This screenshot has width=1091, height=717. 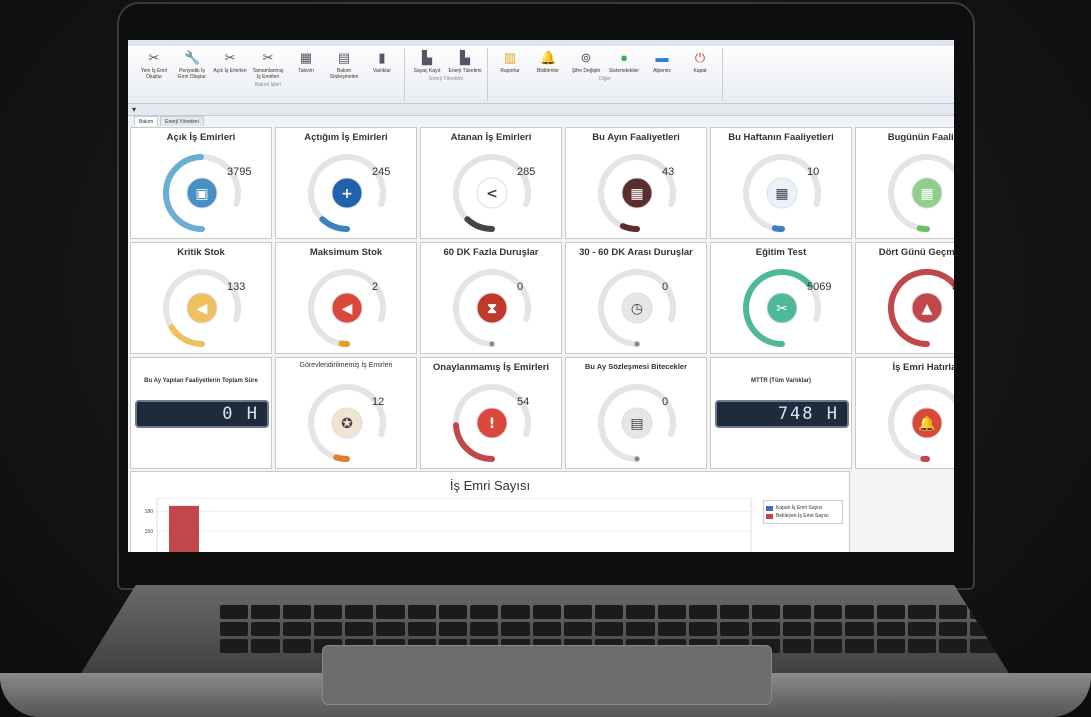 What do you see at coordinates (146, 121) in the screenshot?
I see `tab-maintenance: Bakım` at bounding box center [146, 121].